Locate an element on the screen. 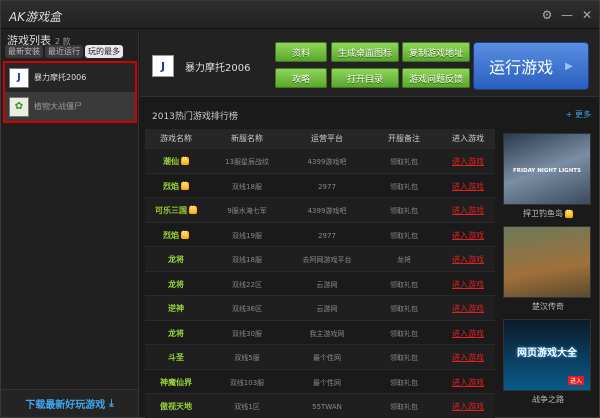 This screenshot has height=418, width=600. game-list: J 暴力摩托2006 ✿ 植物大战僵尸 is located at coordinates (70, 92).